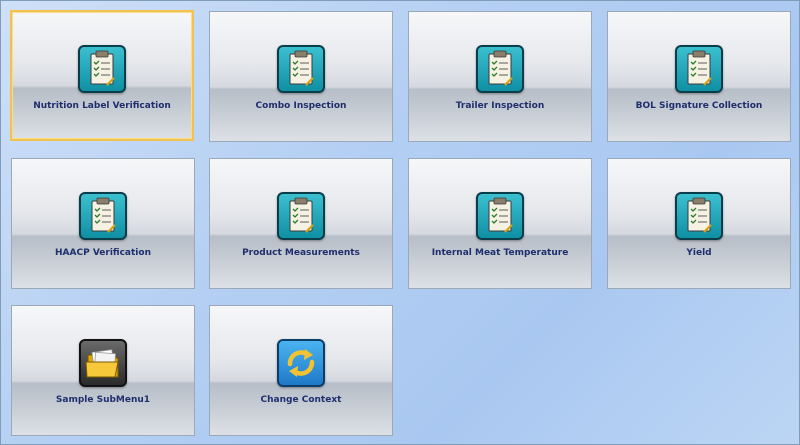  I want to click on folder-icon, so click(103, 363).